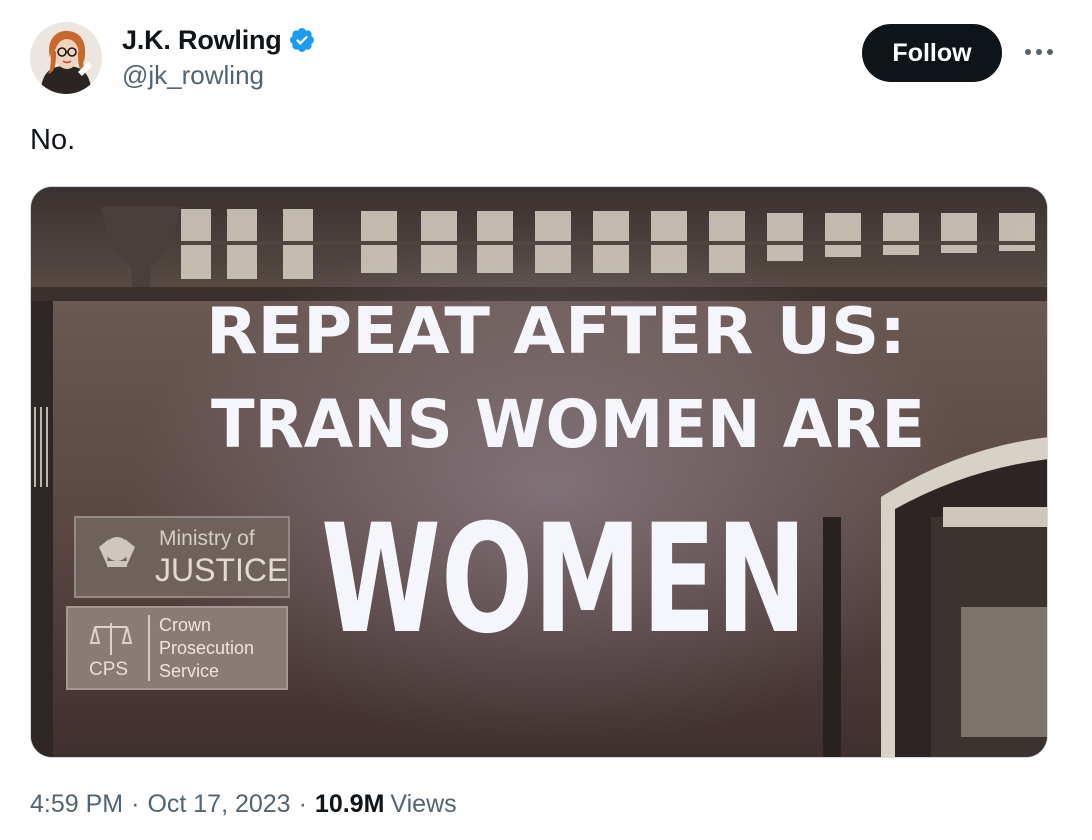 The height and width of the screenshot is (840, 1092). I want to click on tweet-date: Oct 17, 2023, so click(218, 804).